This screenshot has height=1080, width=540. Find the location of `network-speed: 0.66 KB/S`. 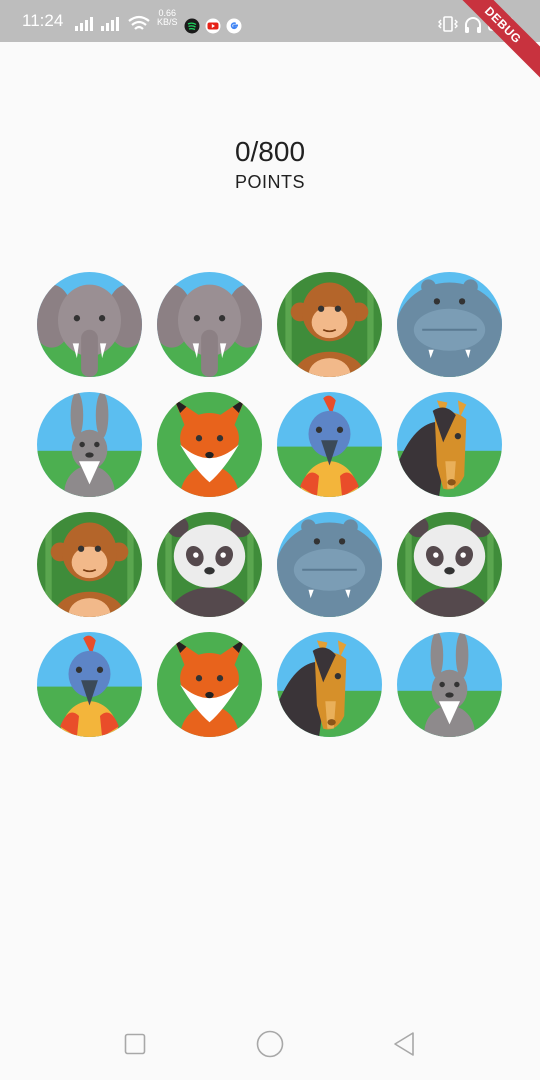

network-speed: 0.66 KB/S is located at coordinates (167, 17).